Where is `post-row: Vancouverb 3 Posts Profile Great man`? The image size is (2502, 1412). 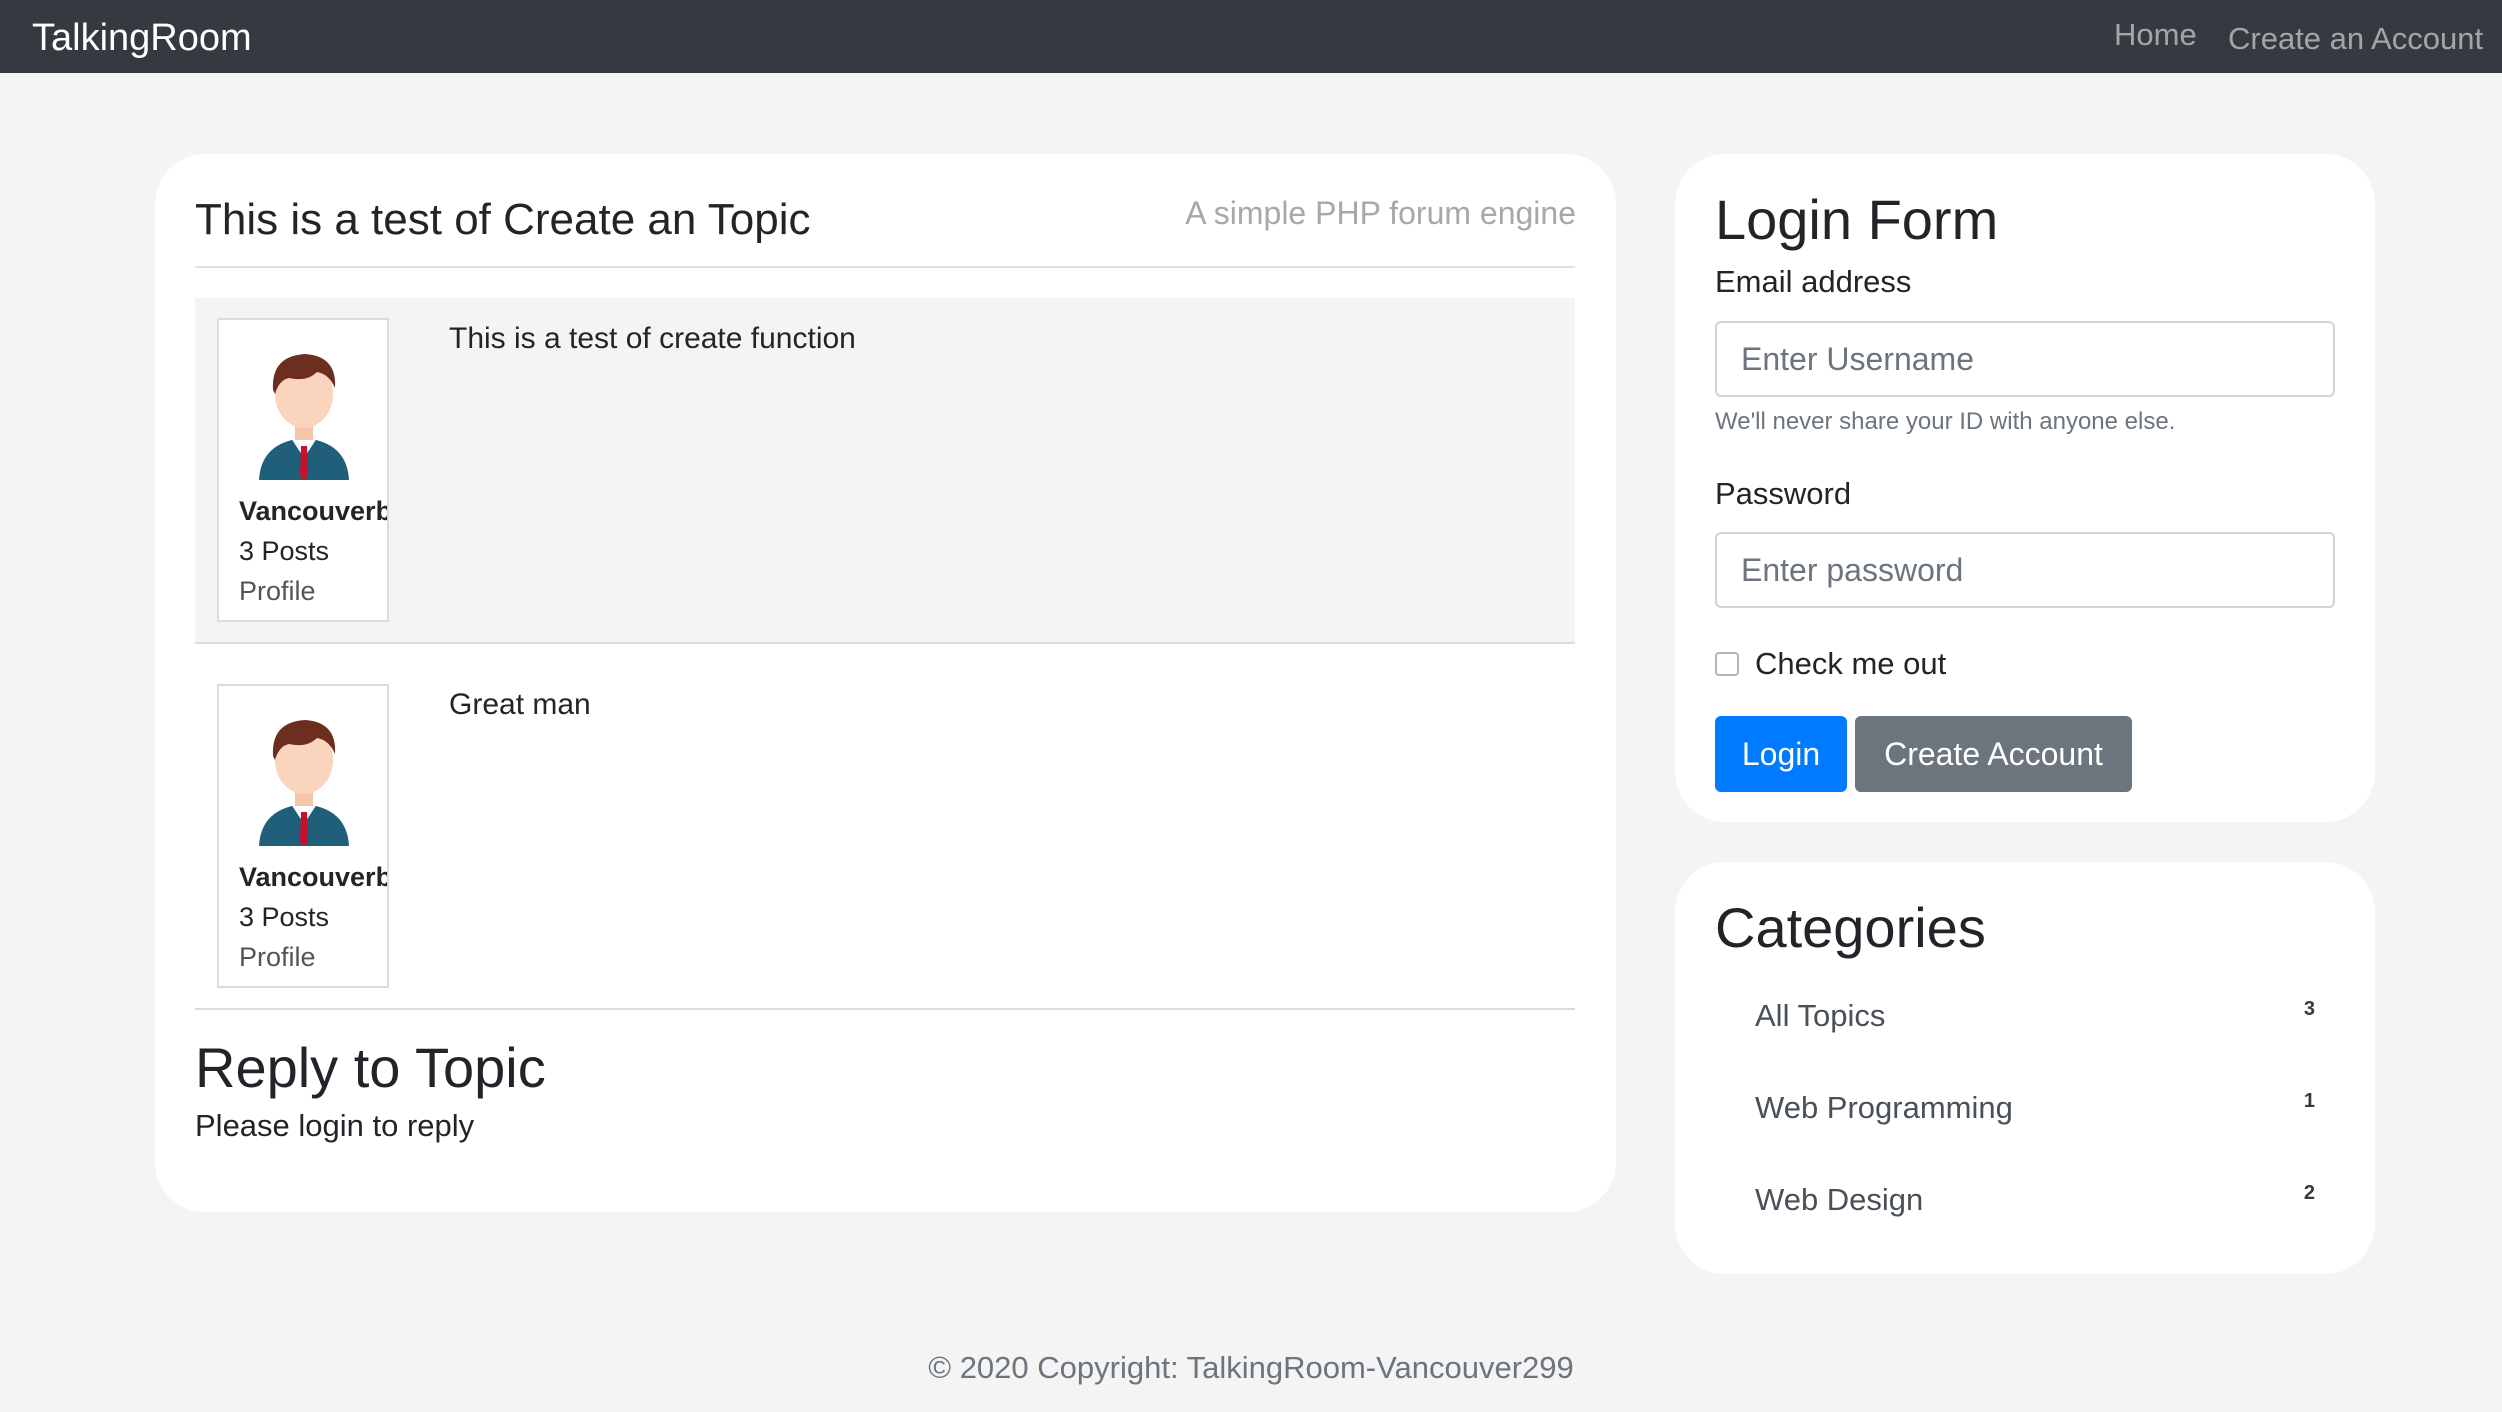 post-row: Vancouverb 3 Posts Profile Great man is located at coordinates (885, 837).